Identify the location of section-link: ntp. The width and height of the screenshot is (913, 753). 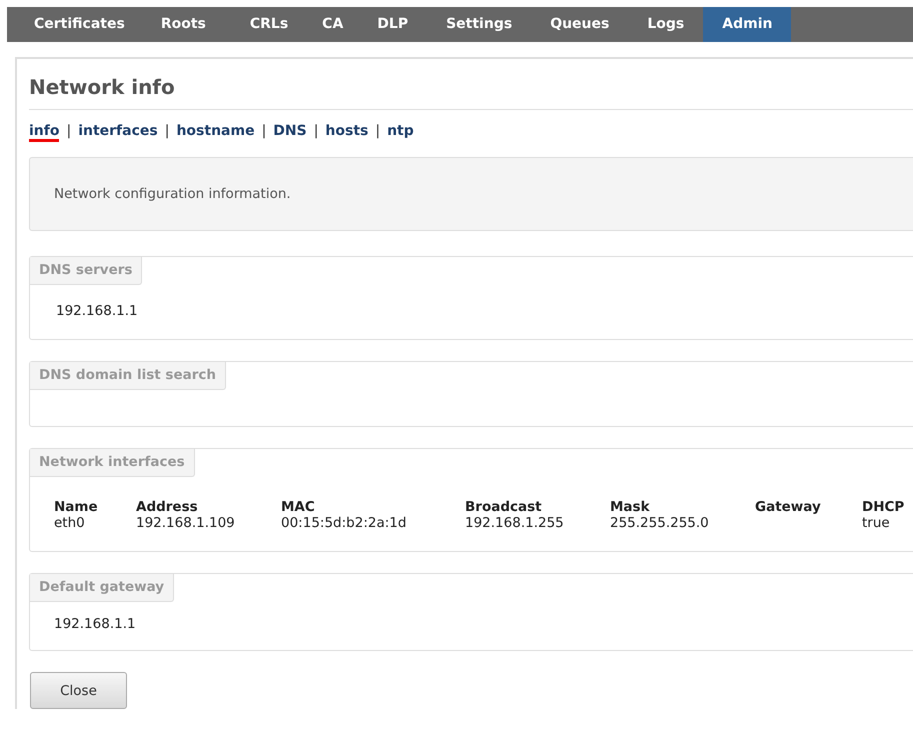
(400, 132).